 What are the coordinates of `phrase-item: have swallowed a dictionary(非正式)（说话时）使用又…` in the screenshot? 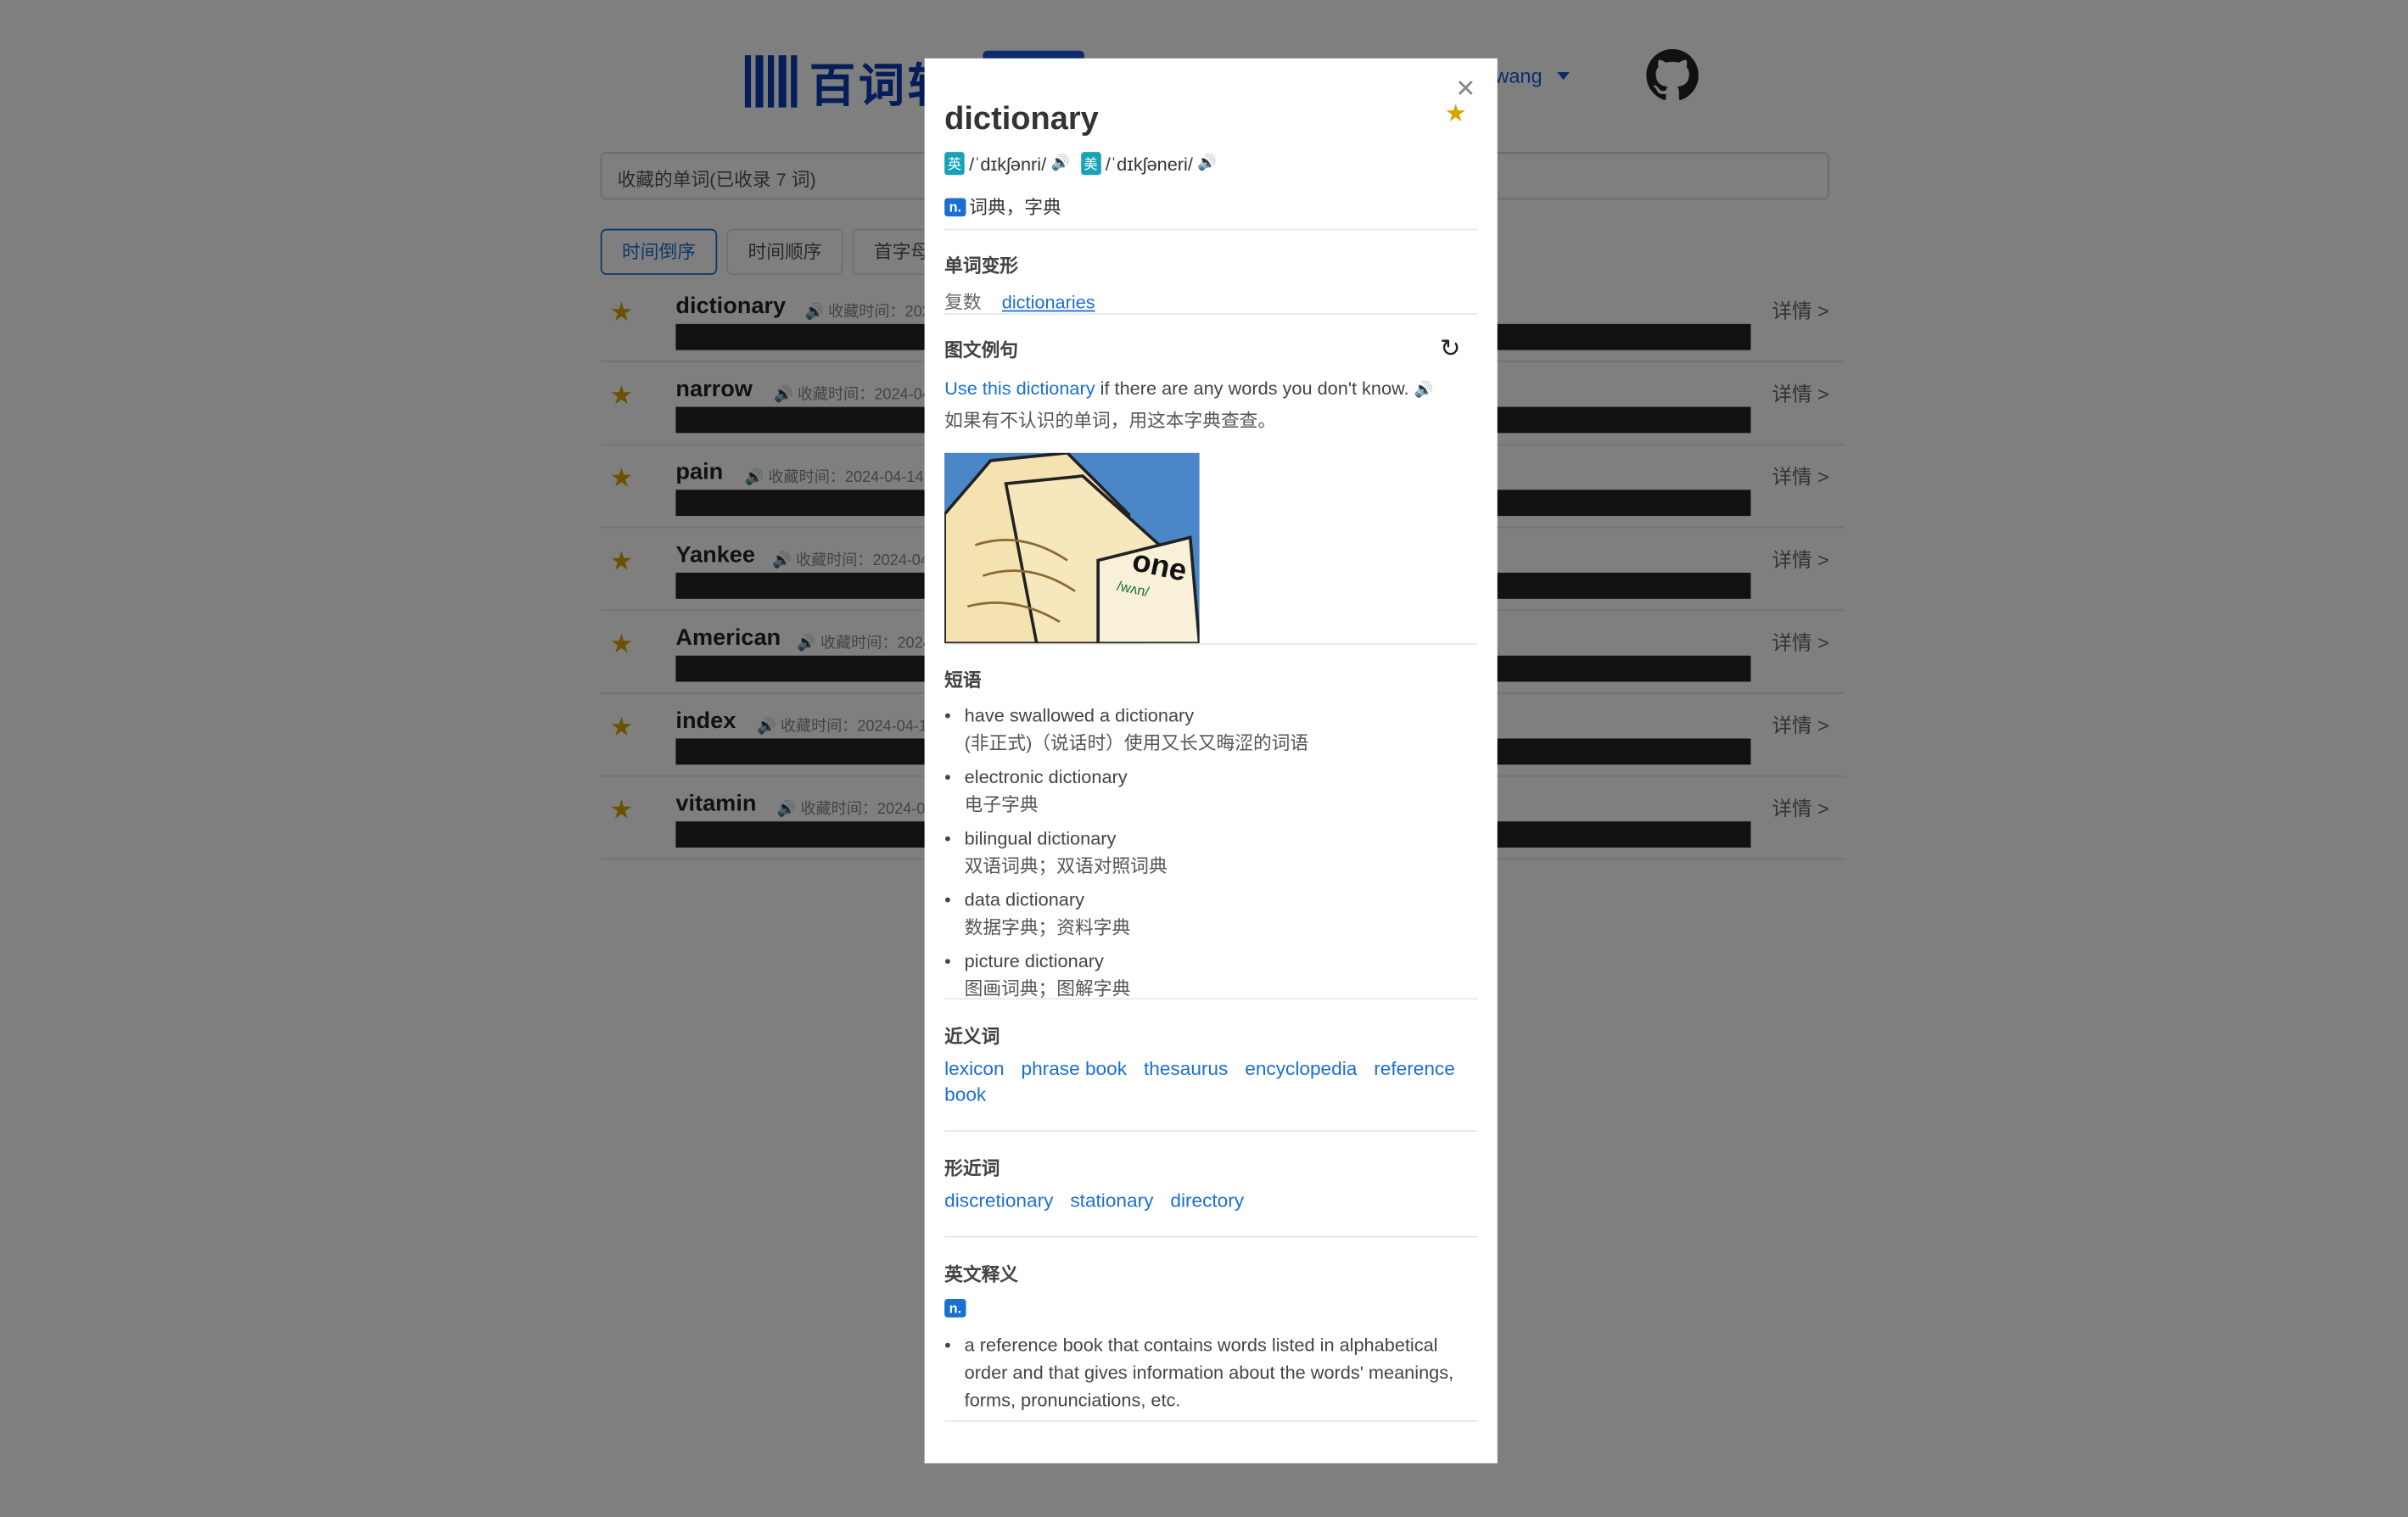 It's located at (1209, 729).